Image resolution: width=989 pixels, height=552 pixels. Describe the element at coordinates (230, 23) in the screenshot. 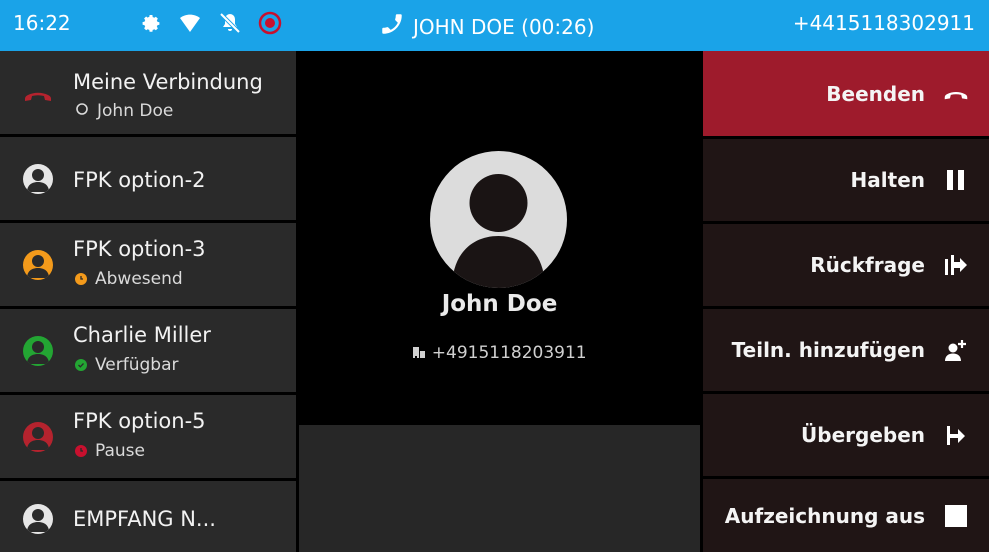

I see `bell-muted-icon` at that location.